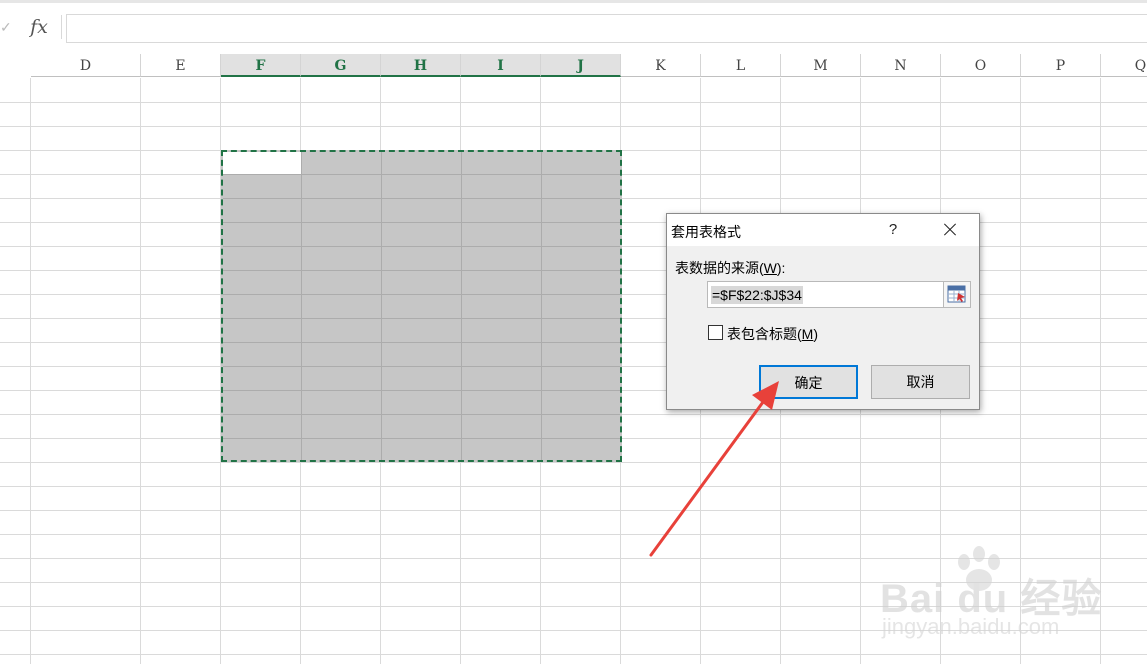 Image resolution: width=1147 pixels, height=664 pixels. What do you see at coordinates (765, 395) in the screenshot?
I see `arrow-head` at bounding box center [765, 395].